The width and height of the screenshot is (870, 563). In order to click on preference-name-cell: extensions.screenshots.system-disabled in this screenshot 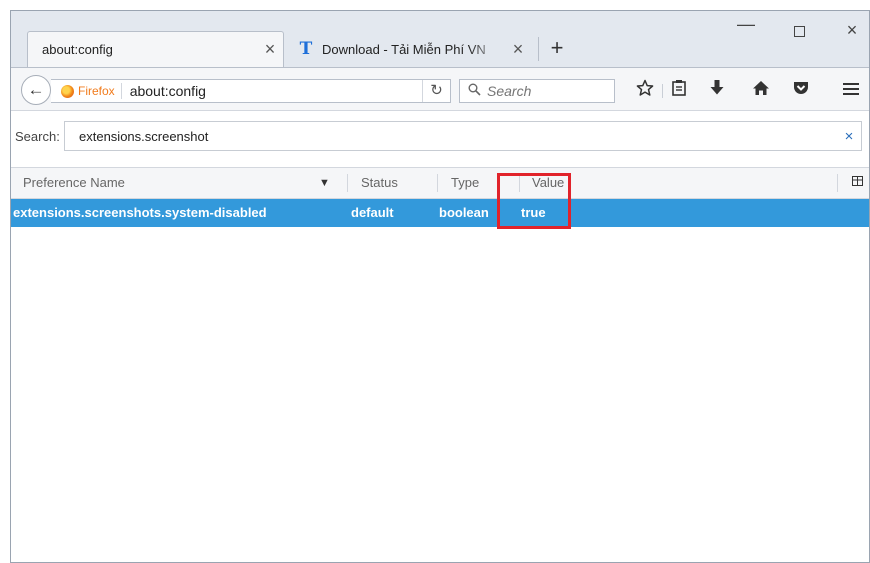, I will do `click(140, 212)`.